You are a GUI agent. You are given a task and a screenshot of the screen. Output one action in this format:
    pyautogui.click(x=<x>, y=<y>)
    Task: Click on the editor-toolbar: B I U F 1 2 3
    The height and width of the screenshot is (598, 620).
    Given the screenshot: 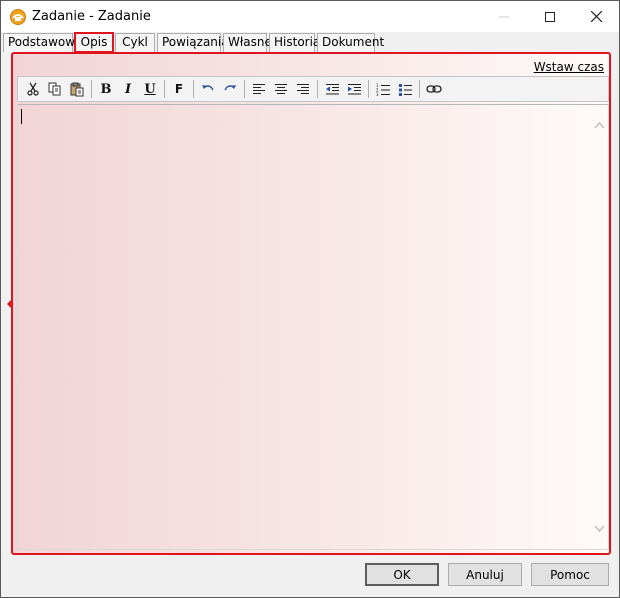 What is the action you would take?
    pyautogui.click(x=313, y=89)
    